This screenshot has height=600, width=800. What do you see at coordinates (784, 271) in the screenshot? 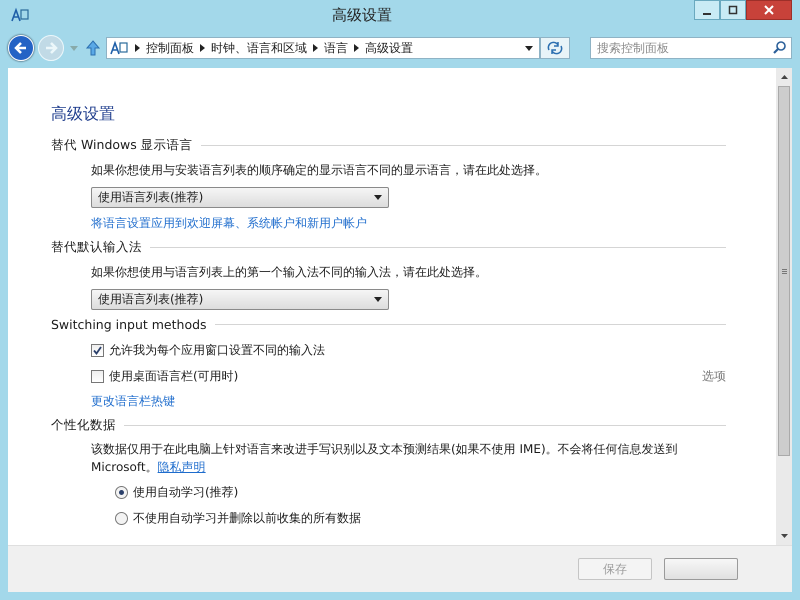
I see `scrollbar-thumb` at bounding box center [784, 271].